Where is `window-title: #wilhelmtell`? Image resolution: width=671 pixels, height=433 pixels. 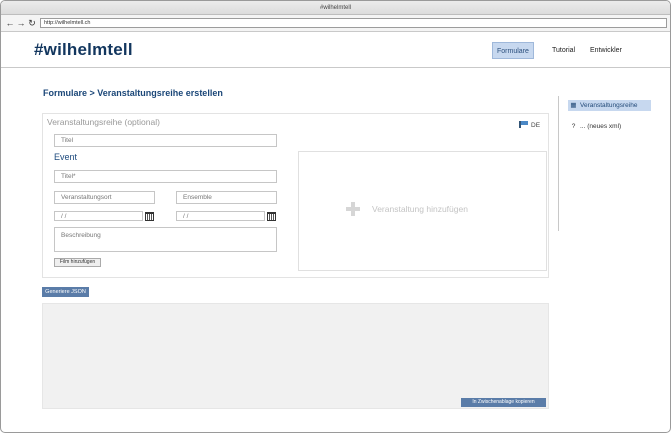
window-title: #wilhelmtell is located at coordinates (335, 8).